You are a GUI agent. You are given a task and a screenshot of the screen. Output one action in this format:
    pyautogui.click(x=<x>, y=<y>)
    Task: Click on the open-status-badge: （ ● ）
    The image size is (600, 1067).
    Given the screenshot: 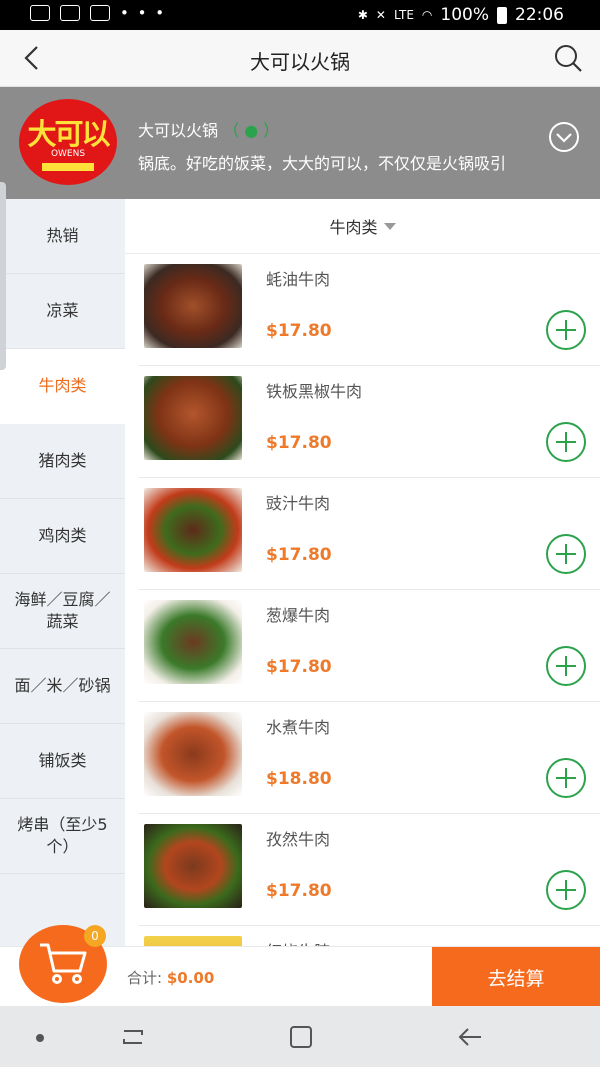 What is the action you would take?
    pyautogui.click(x=251, y=130)
    